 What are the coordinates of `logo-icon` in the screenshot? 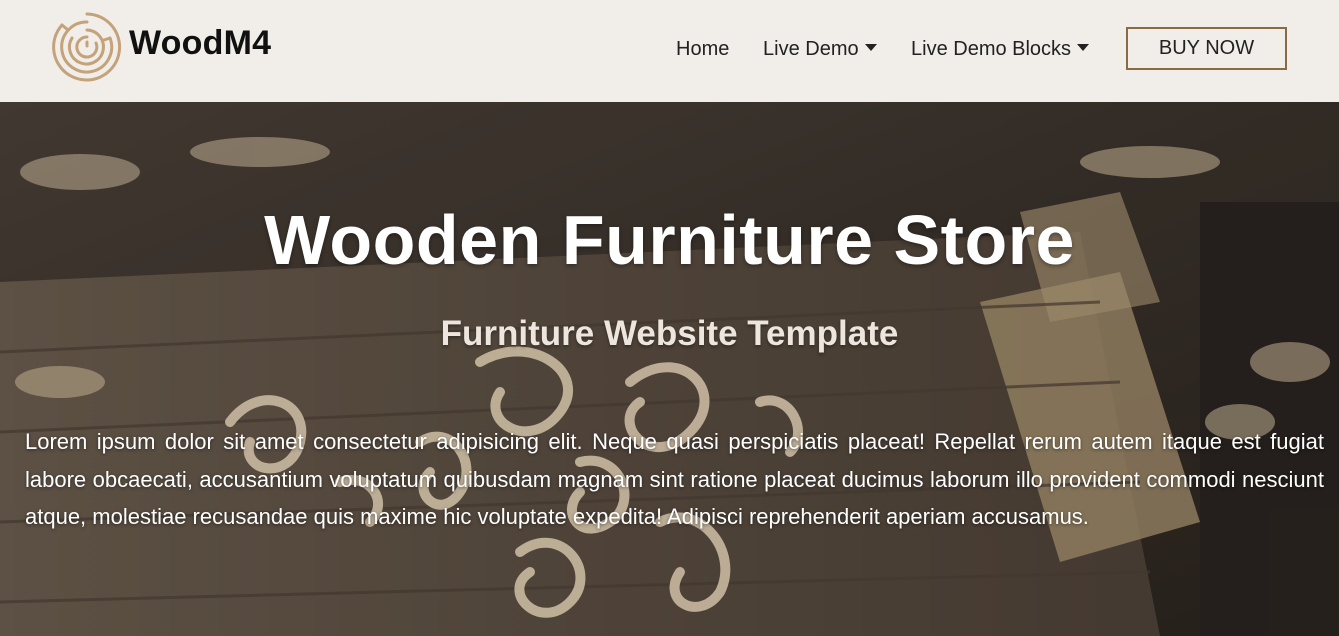 It's located at (87, 46).